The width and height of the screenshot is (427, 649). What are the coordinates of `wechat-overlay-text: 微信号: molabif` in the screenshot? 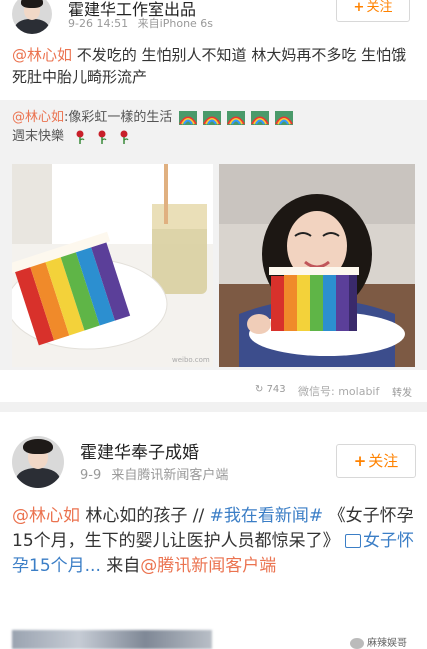 It's located at (339, 391).